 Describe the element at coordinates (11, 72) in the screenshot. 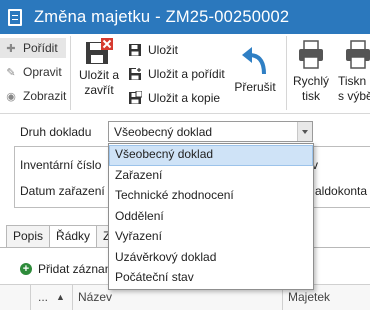

I see `pencil-icon: ✎` at that location.